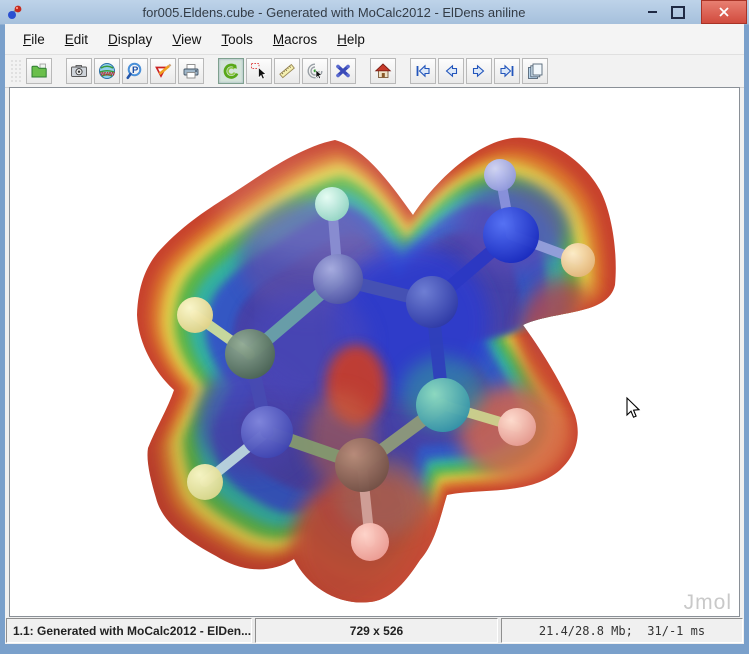 The width and height of the screenshot is (749, 654). I want to click on pick-tool-button, so click(259, 71).